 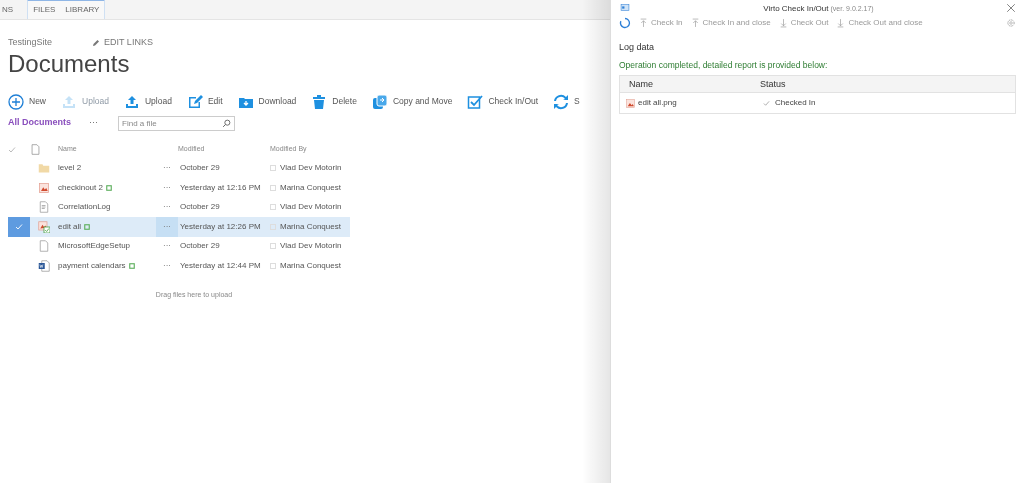 What do you see at coordinates (625, 7) in the screenshot?
I see `window-icon` at bounding box center [625, 7].